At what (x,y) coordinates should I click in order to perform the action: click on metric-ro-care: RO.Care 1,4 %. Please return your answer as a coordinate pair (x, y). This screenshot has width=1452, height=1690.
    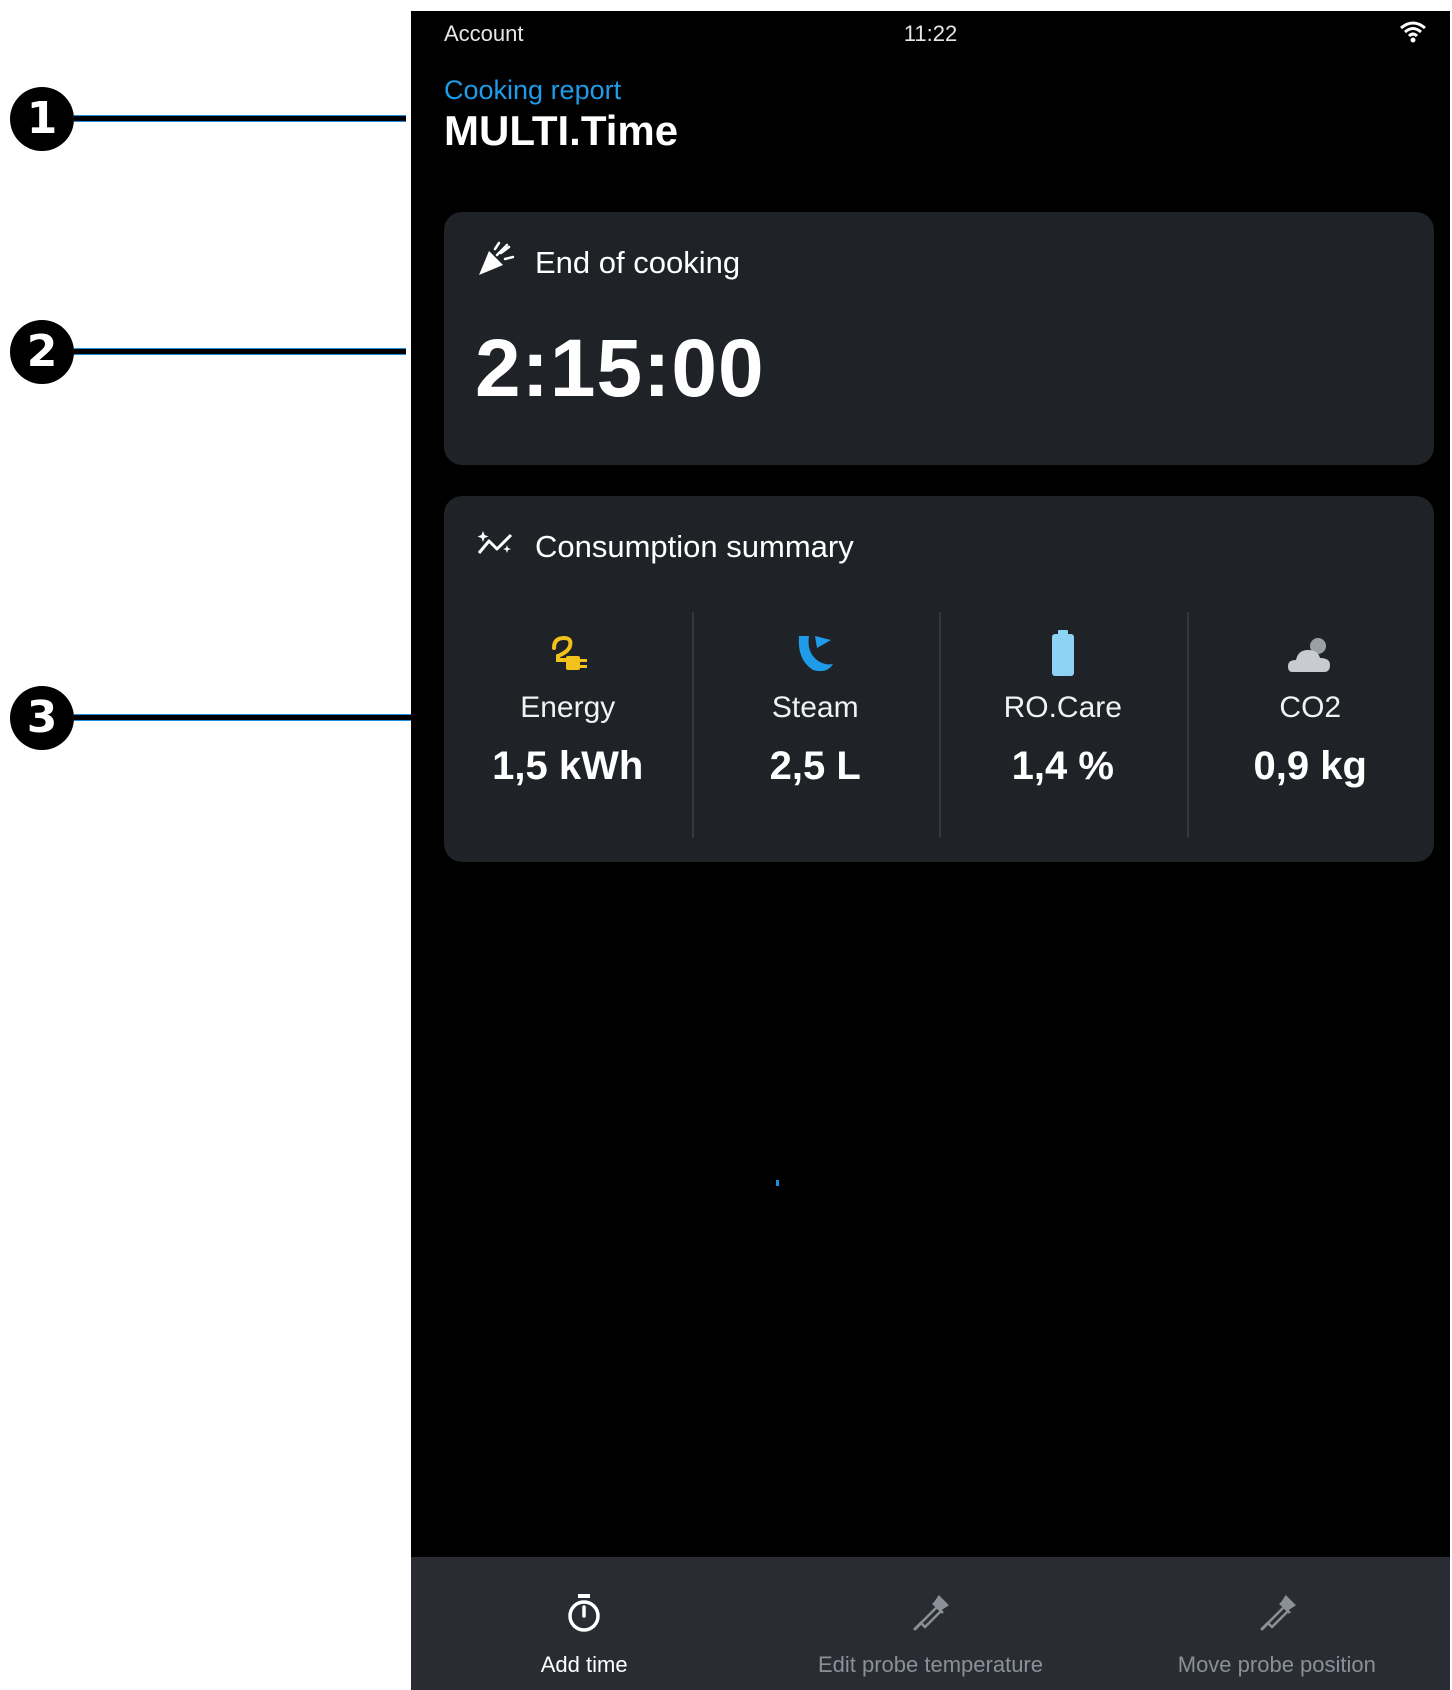
    Looking at the image, I should click on (1063, 725).